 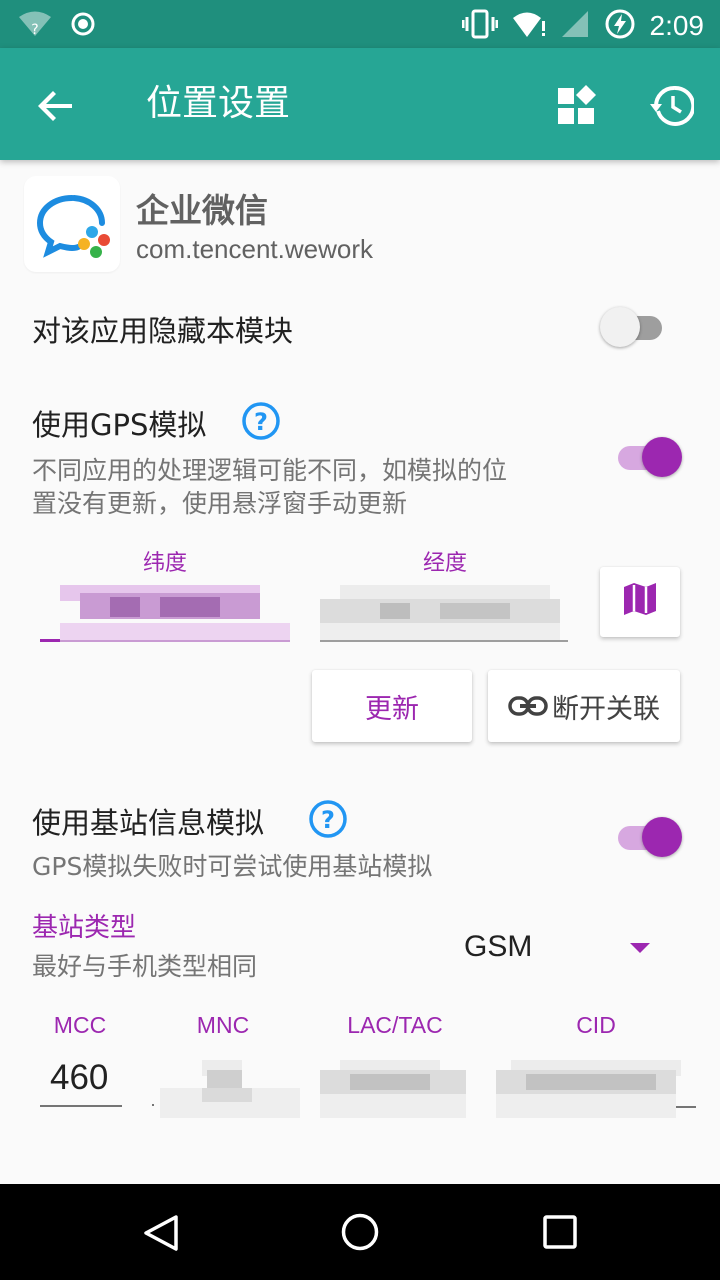 I want to click on gps-help-icon: ?, so click(x=261, y=421).